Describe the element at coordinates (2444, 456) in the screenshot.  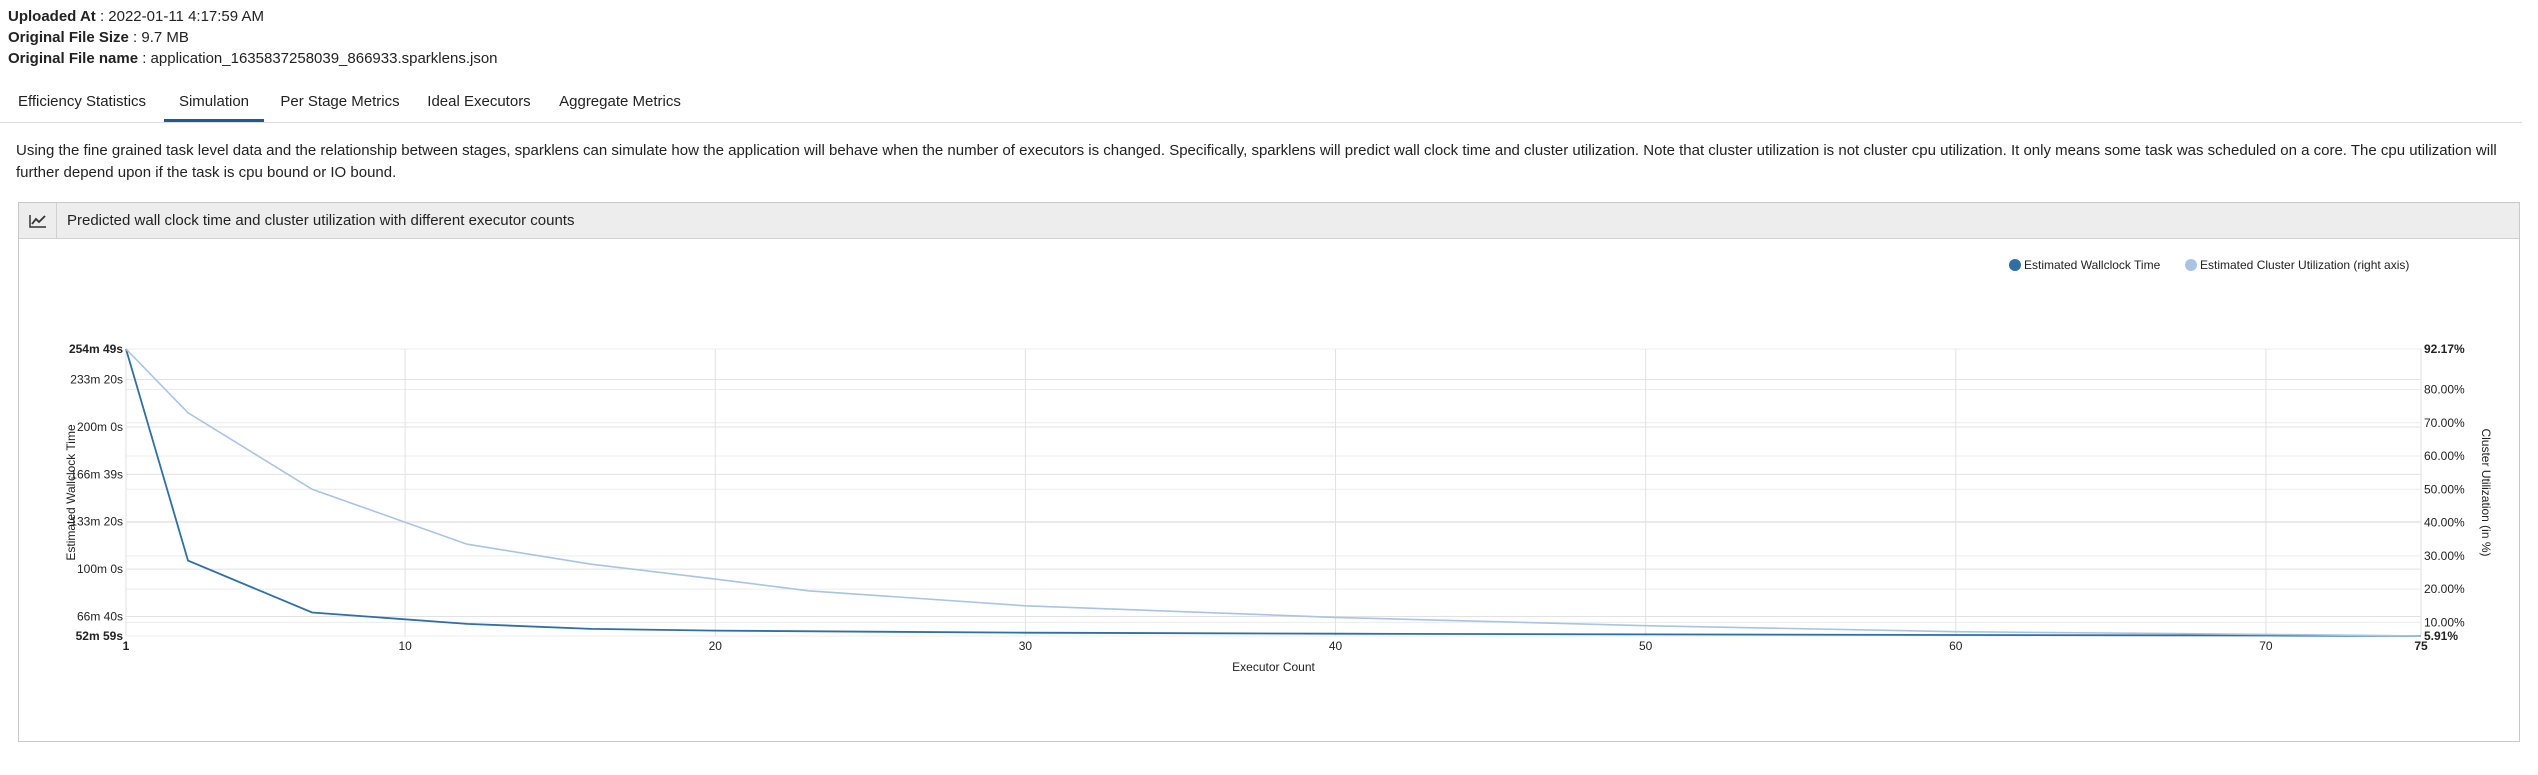
I see `y-right-tick-label: 60.00%` at that location.